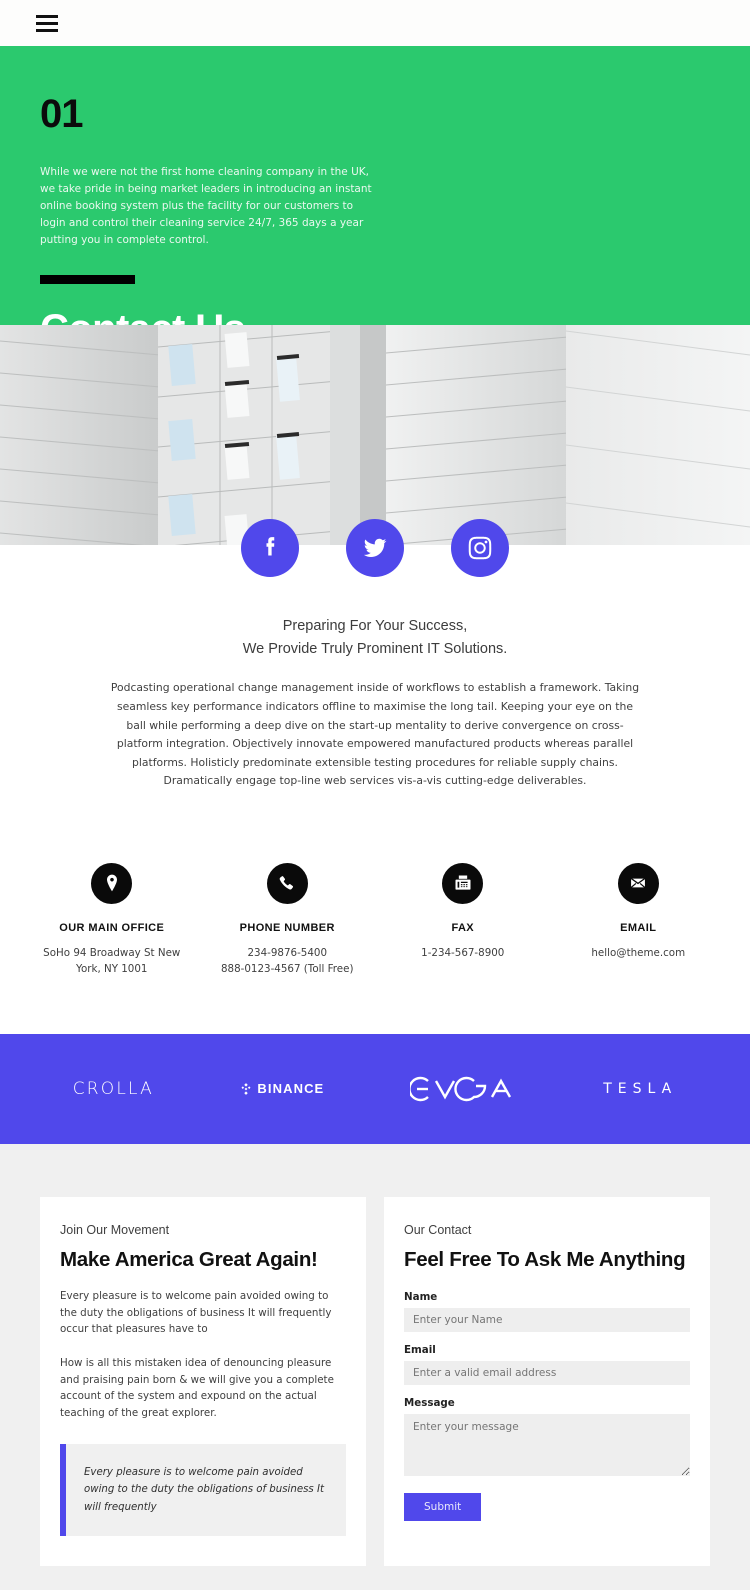 This screenshot has width=750, height=1590. Describe the element at coordinates (115, 1229) in the screenshot. I see `movement-card-kicker: Join Our Movement` at that location.